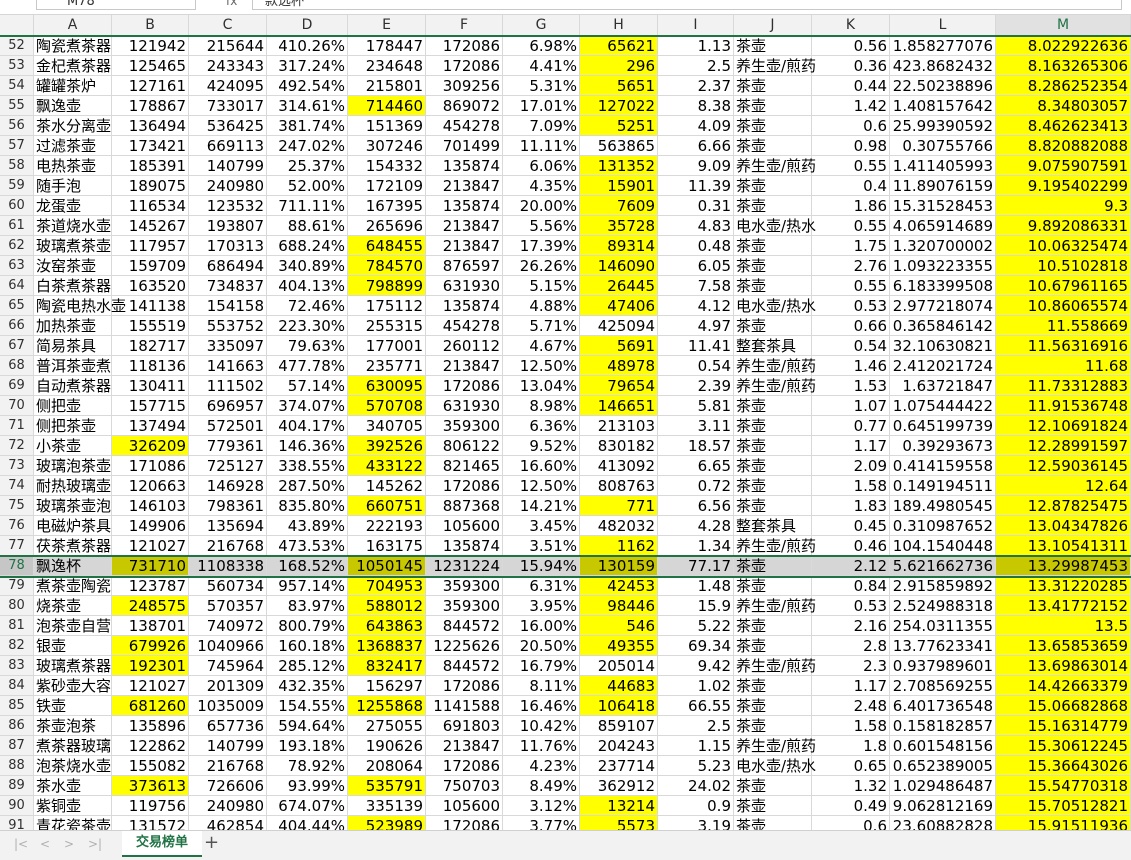 The width and height of the screenshot is (1131, 860). Describe the element at coordinates (541, 346) in the screenshot. I see `cell-g67: 4.67%` at that location.